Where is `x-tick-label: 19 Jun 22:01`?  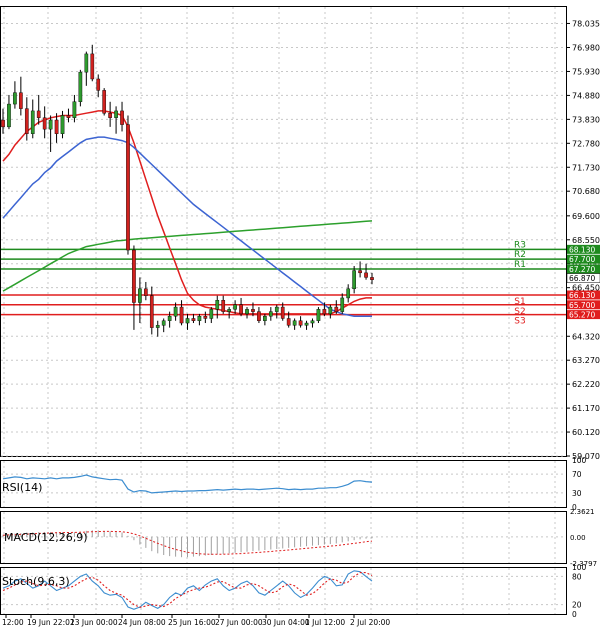 x-tick-label: 19 Jun 22:01 is located at coordinates (51, 622).